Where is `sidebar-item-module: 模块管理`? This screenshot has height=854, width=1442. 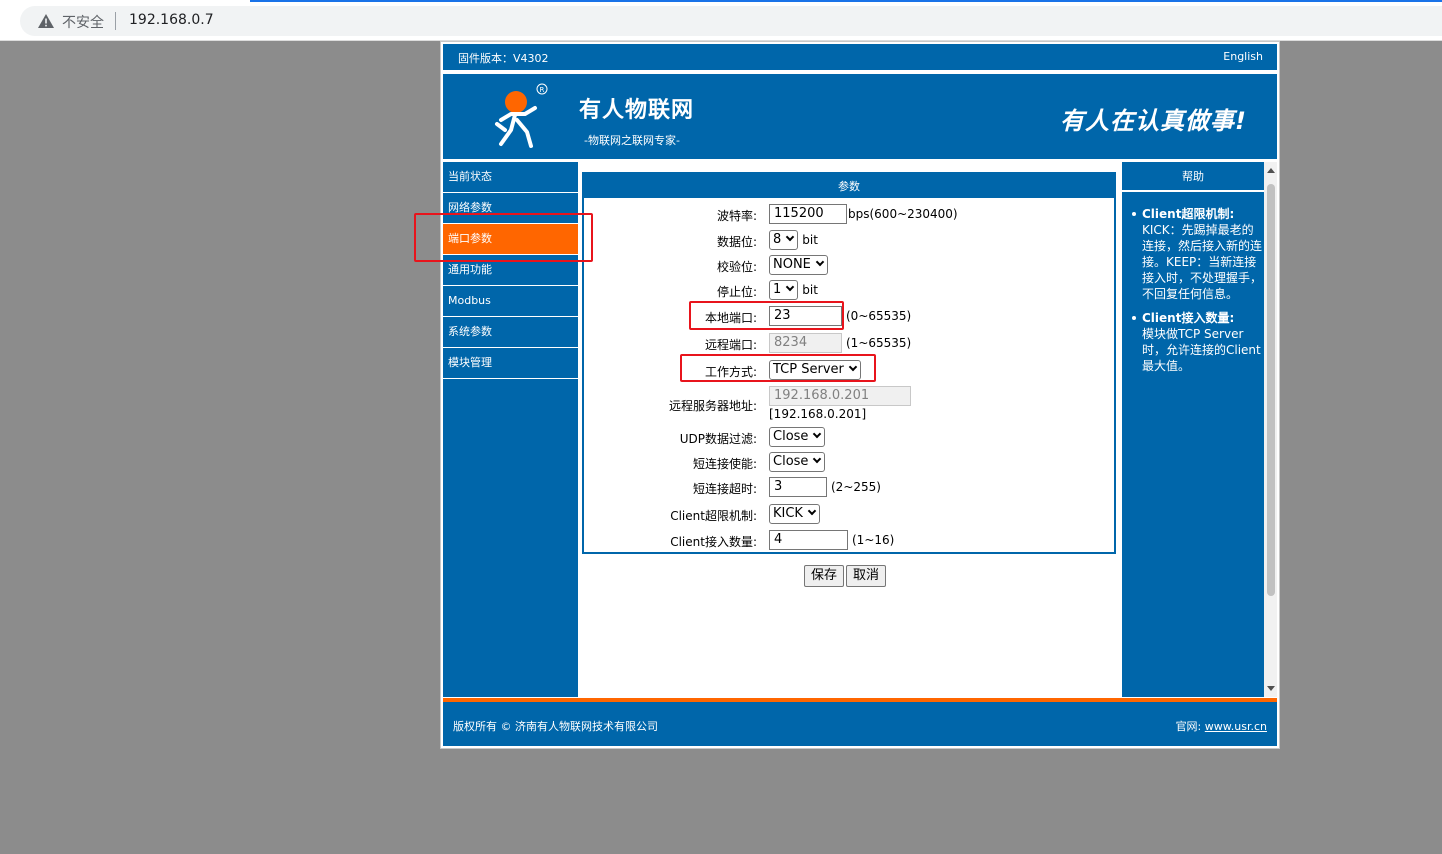
sidebar-item-module: 模块管理 is located at coordinates (510, 363).